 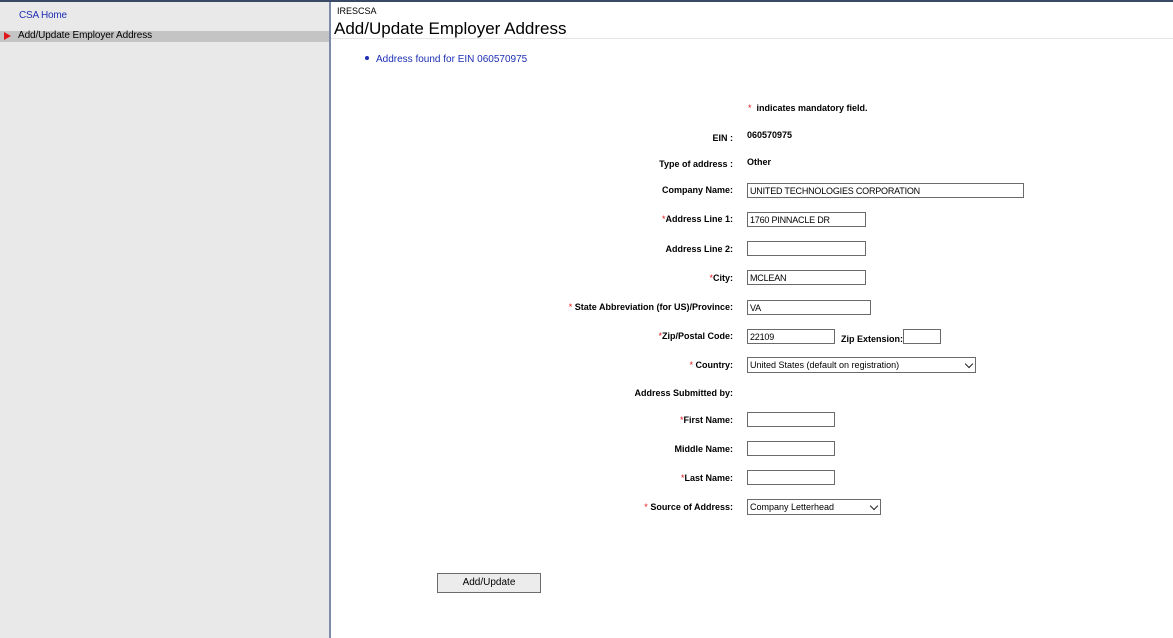 I want to click on middle-name-label: Middle Name:, so click(x=703, y=449).